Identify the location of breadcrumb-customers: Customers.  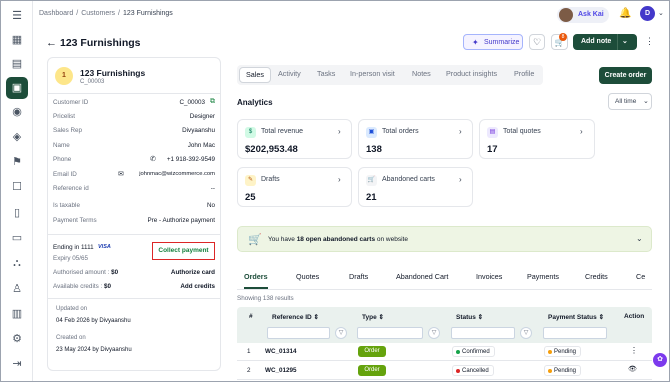
(98, 13).